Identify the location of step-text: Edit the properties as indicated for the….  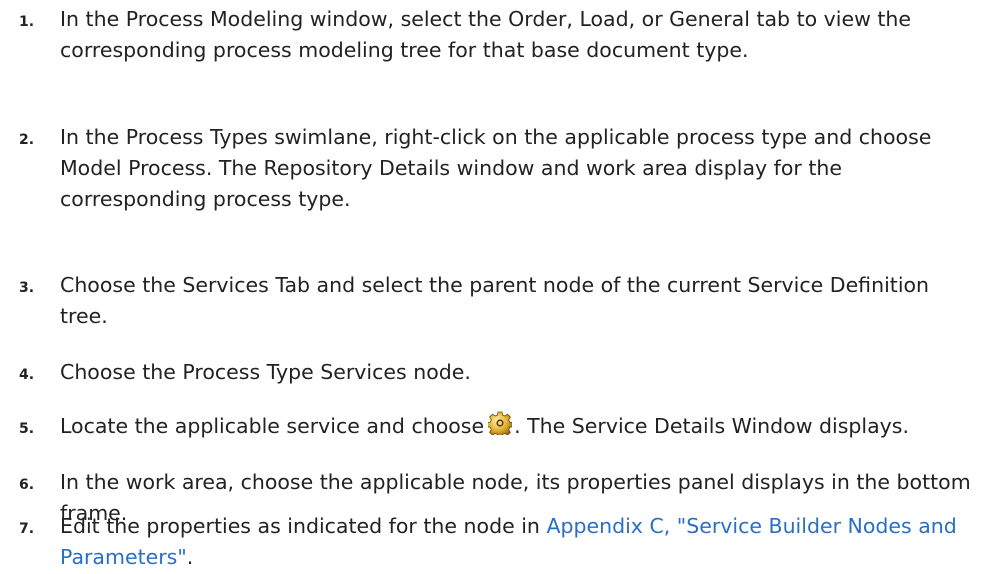
(520, 542).